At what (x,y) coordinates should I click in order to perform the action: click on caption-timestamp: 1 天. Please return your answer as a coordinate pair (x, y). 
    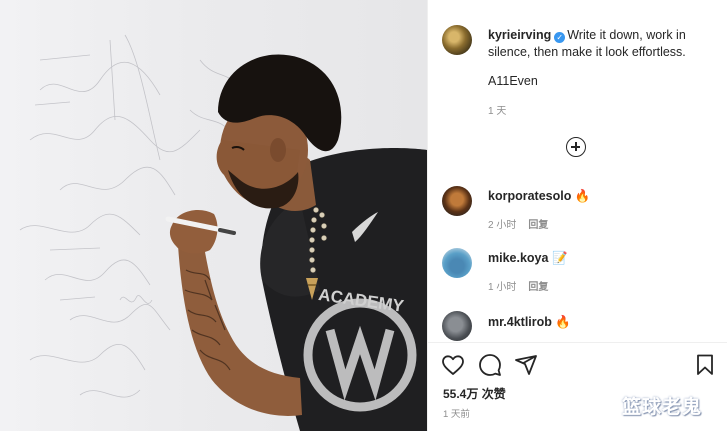
    Looking at the image, I should click on (497, 111).